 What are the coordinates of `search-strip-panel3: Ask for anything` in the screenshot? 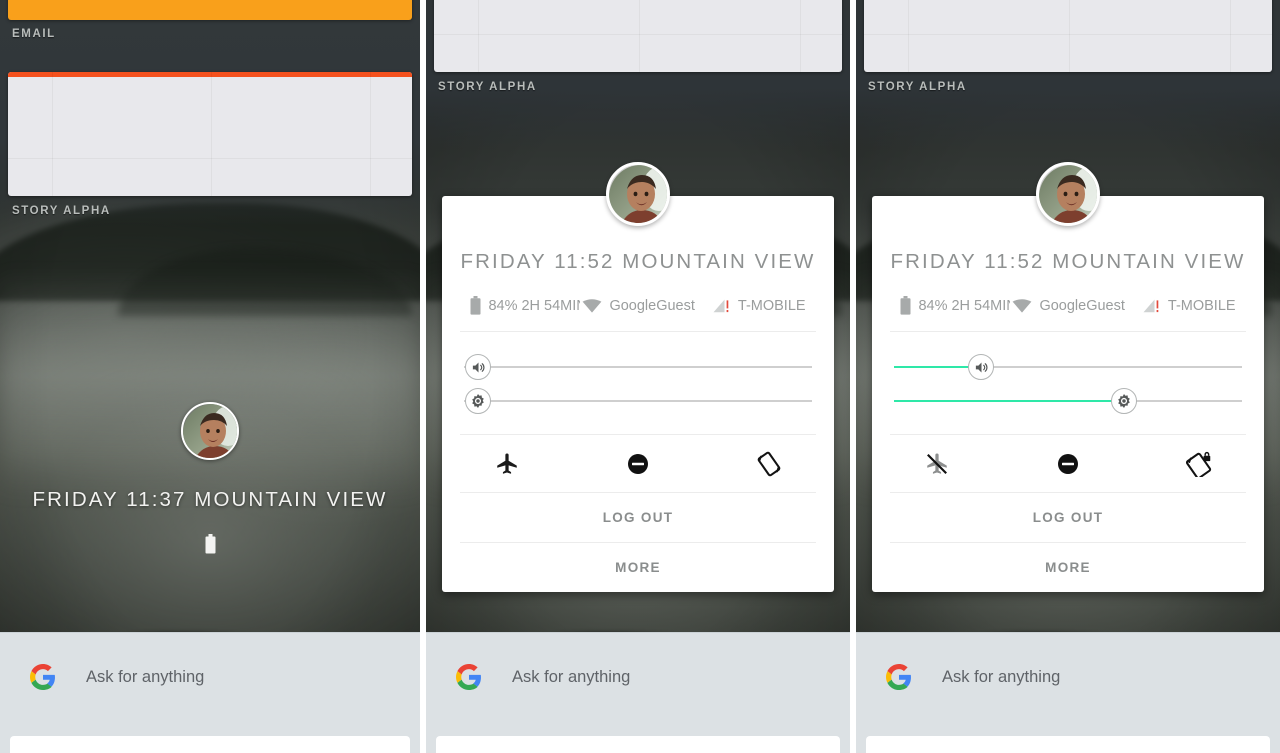 It's located at (1068, 692).